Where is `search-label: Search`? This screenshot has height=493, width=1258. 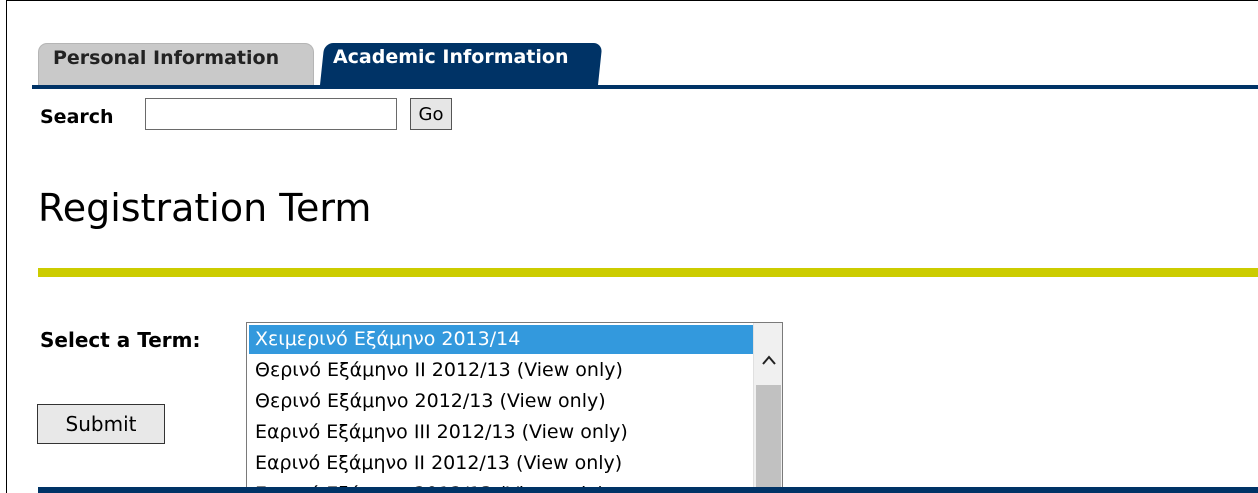 search-label: Search is located at coordinates (77, 117).